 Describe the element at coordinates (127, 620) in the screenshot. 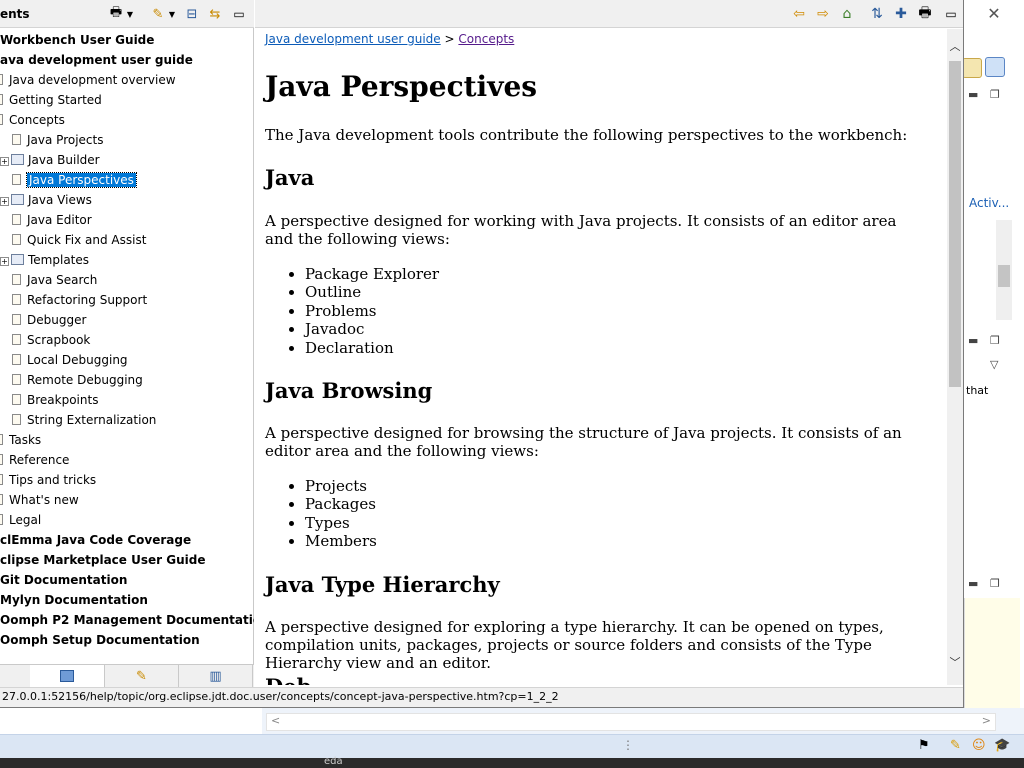

I see `toc-item: Oomph P2 Management Documentation` at that location.